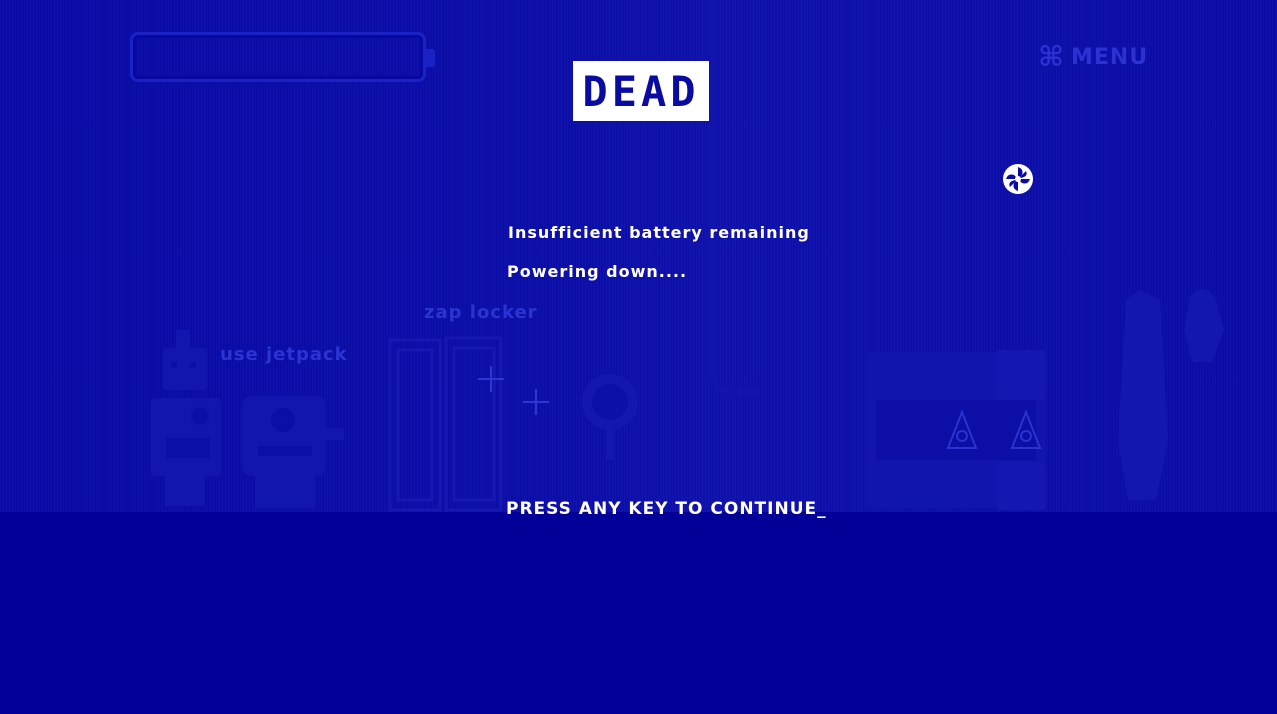  What do you see at coordinates (1018, 179) in the screenshot?
I see `fan-icon` at bounding box center [1018, 179].